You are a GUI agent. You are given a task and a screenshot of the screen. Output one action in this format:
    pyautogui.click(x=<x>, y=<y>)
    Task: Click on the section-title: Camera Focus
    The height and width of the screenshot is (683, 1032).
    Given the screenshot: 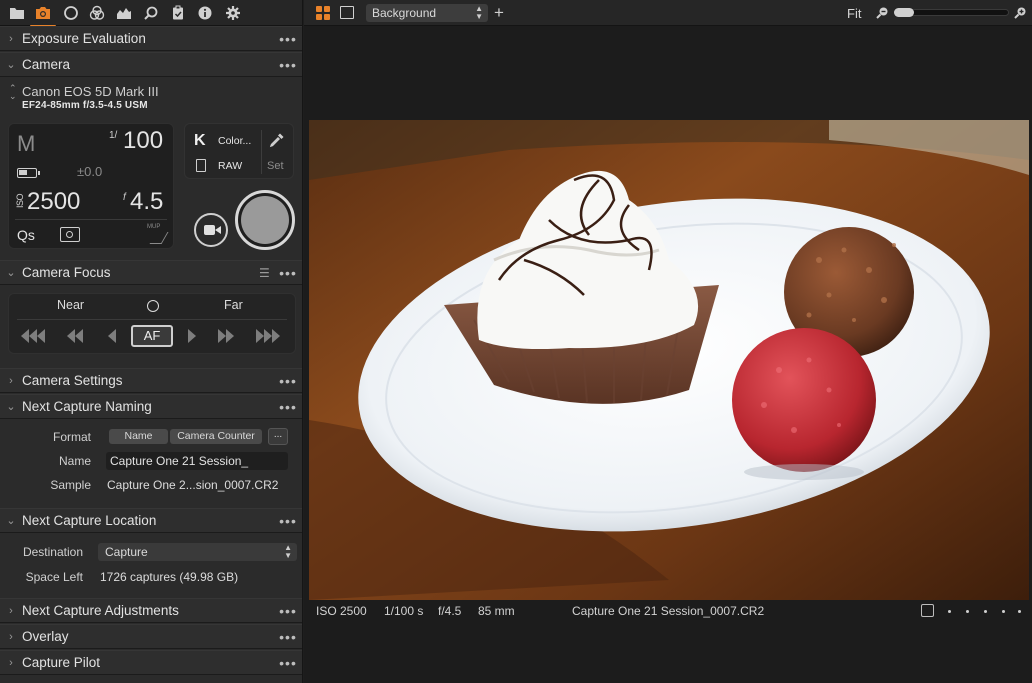 What is the action you would take?
    pyautogui.click(x=66, y=272)
    